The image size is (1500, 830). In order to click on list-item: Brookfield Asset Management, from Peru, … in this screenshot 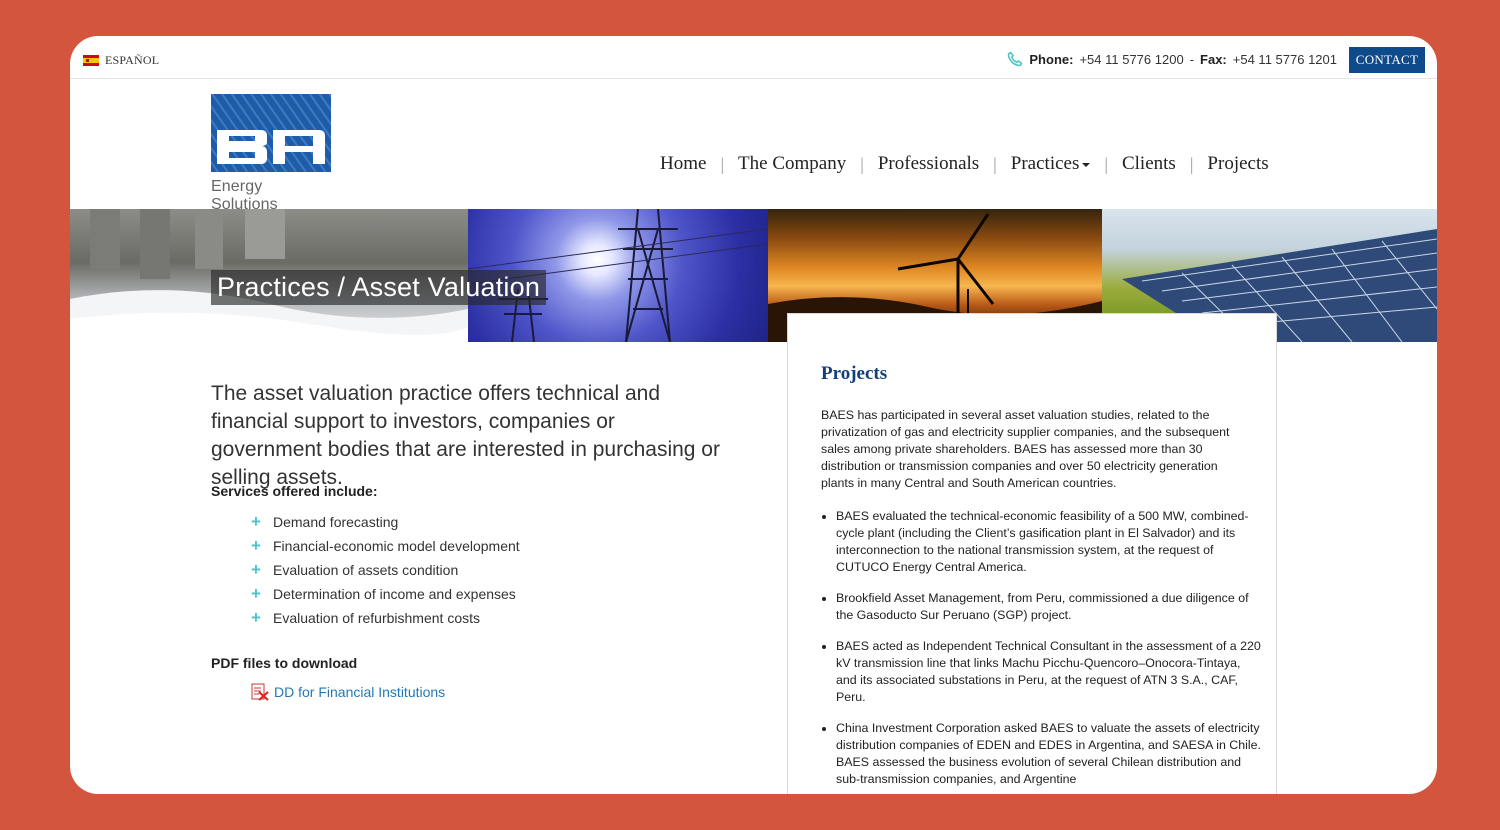, I will do `click(1048, 607)`.